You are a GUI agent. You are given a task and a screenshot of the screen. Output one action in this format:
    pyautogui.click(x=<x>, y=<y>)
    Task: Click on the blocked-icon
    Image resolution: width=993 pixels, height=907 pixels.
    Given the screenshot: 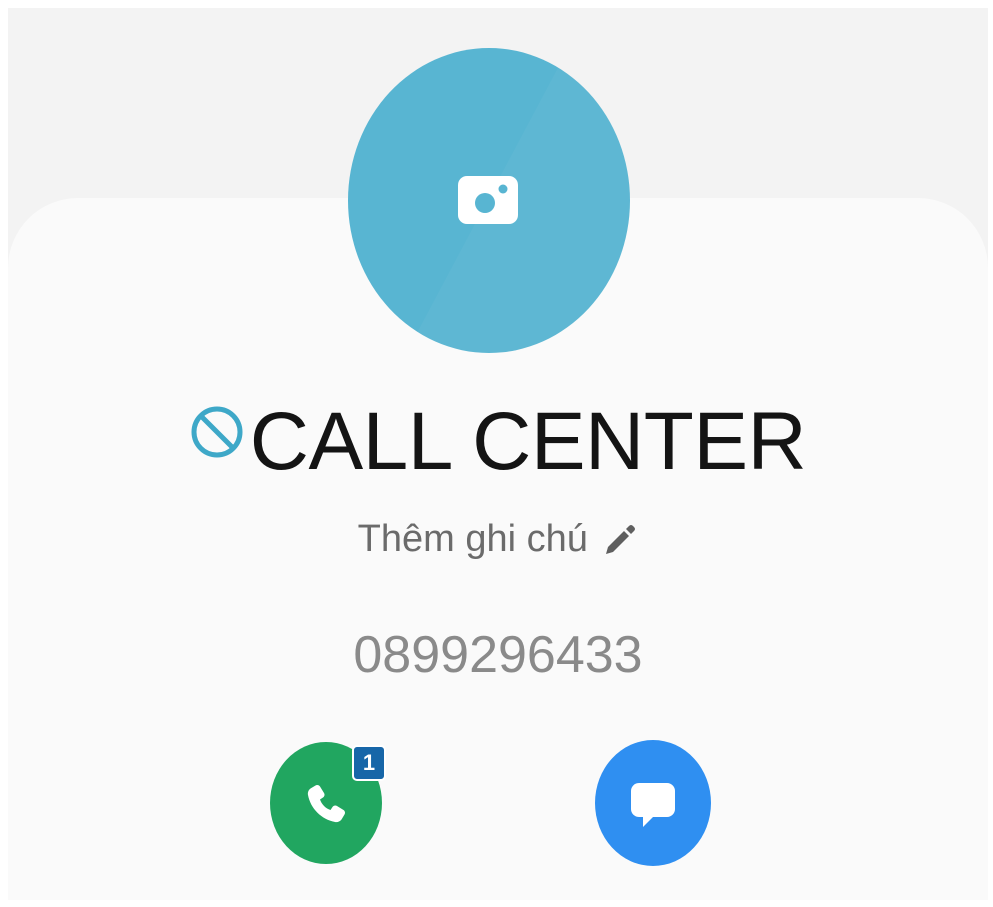 What is the action you would take?
    pyautogui.click(x=217, y=432)
    